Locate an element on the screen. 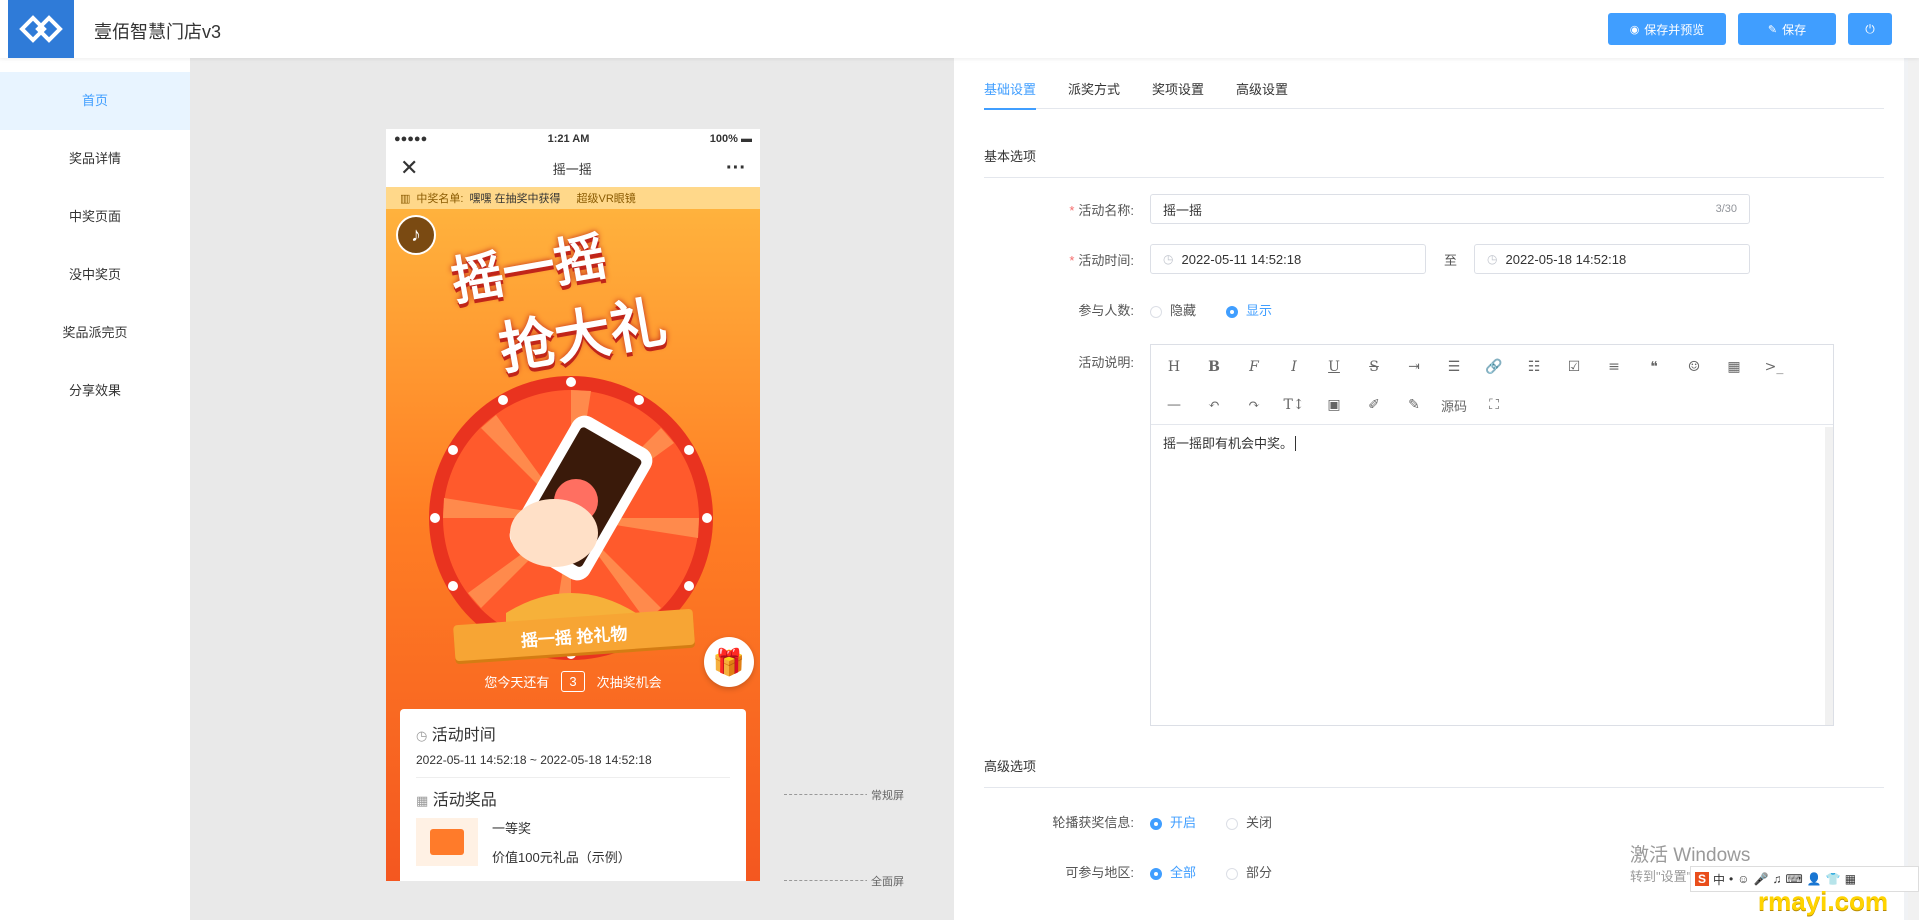  edit-icon: ✎ is located at coordinates (1772, 29).